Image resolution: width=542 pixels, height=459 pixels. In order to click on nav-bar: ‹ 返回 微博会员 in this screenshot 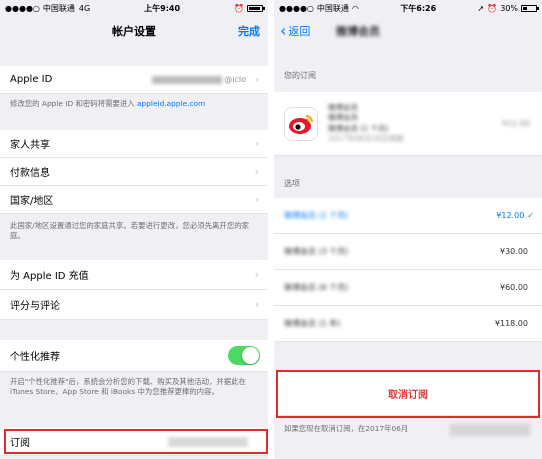, I will do `click(408, 31)`.